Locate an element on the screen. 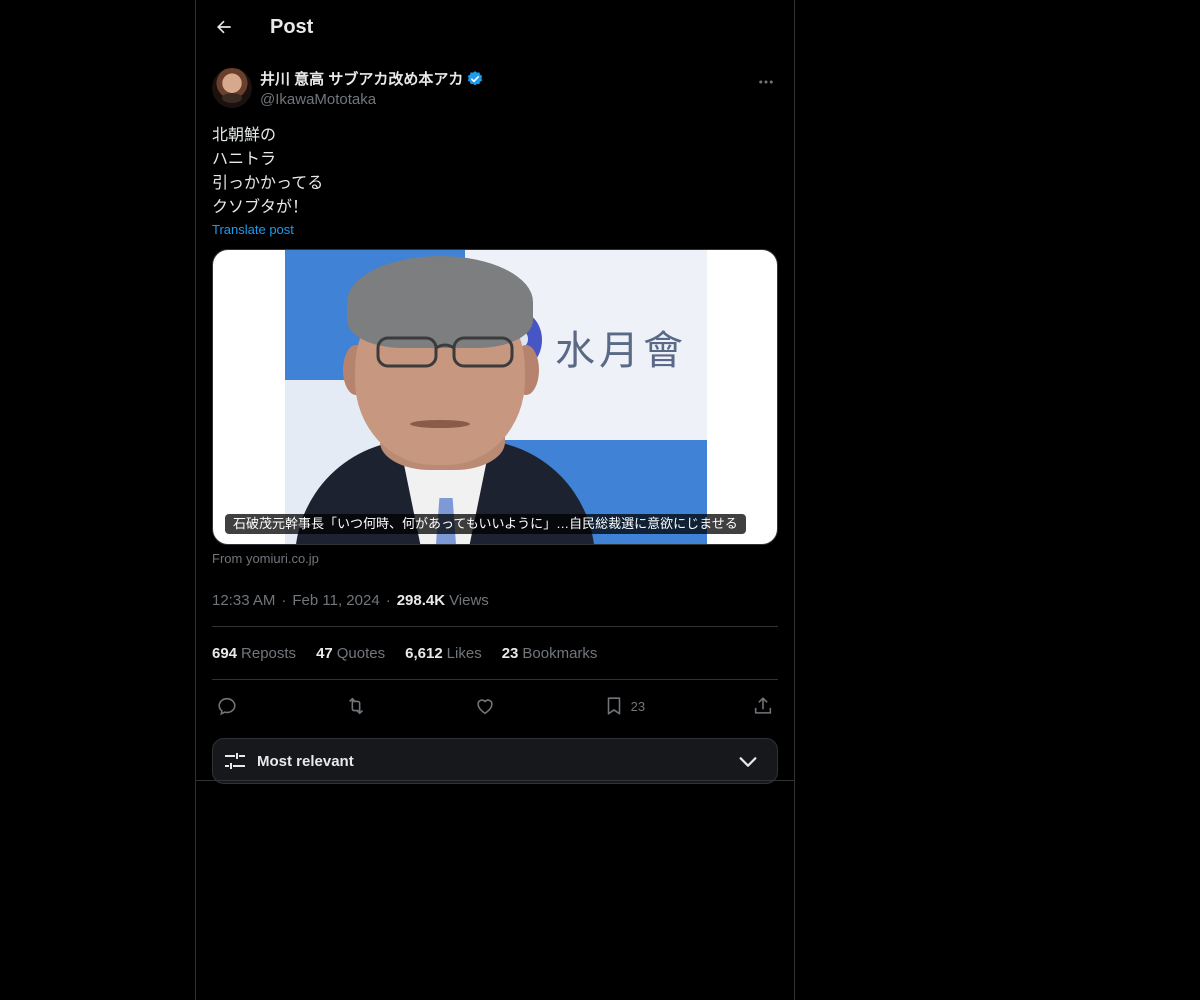 The height and width of the screenshot is (1000, 1200). arrow-left-icon is located at coordinates (224, 27).